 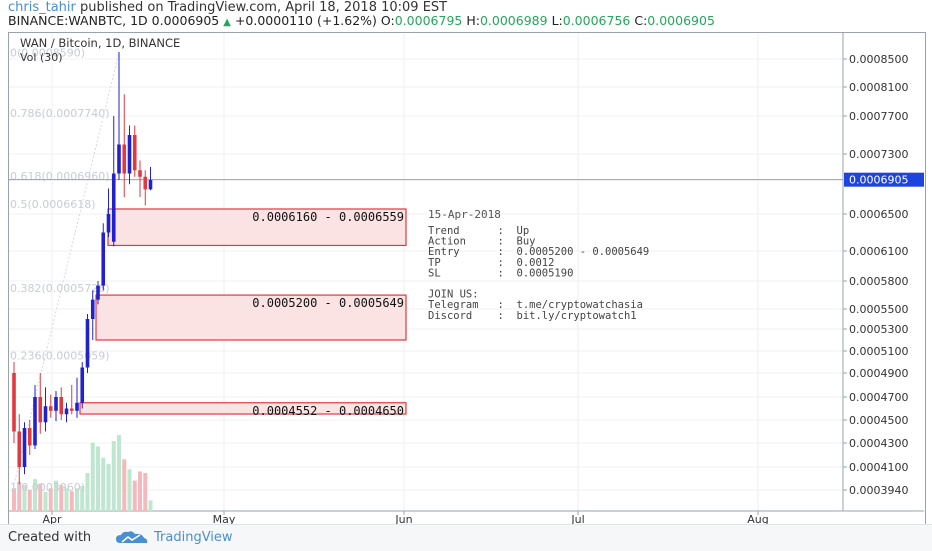 I want to click on fib-label: 0.236(0.0005059), so click(x=60, y=356).